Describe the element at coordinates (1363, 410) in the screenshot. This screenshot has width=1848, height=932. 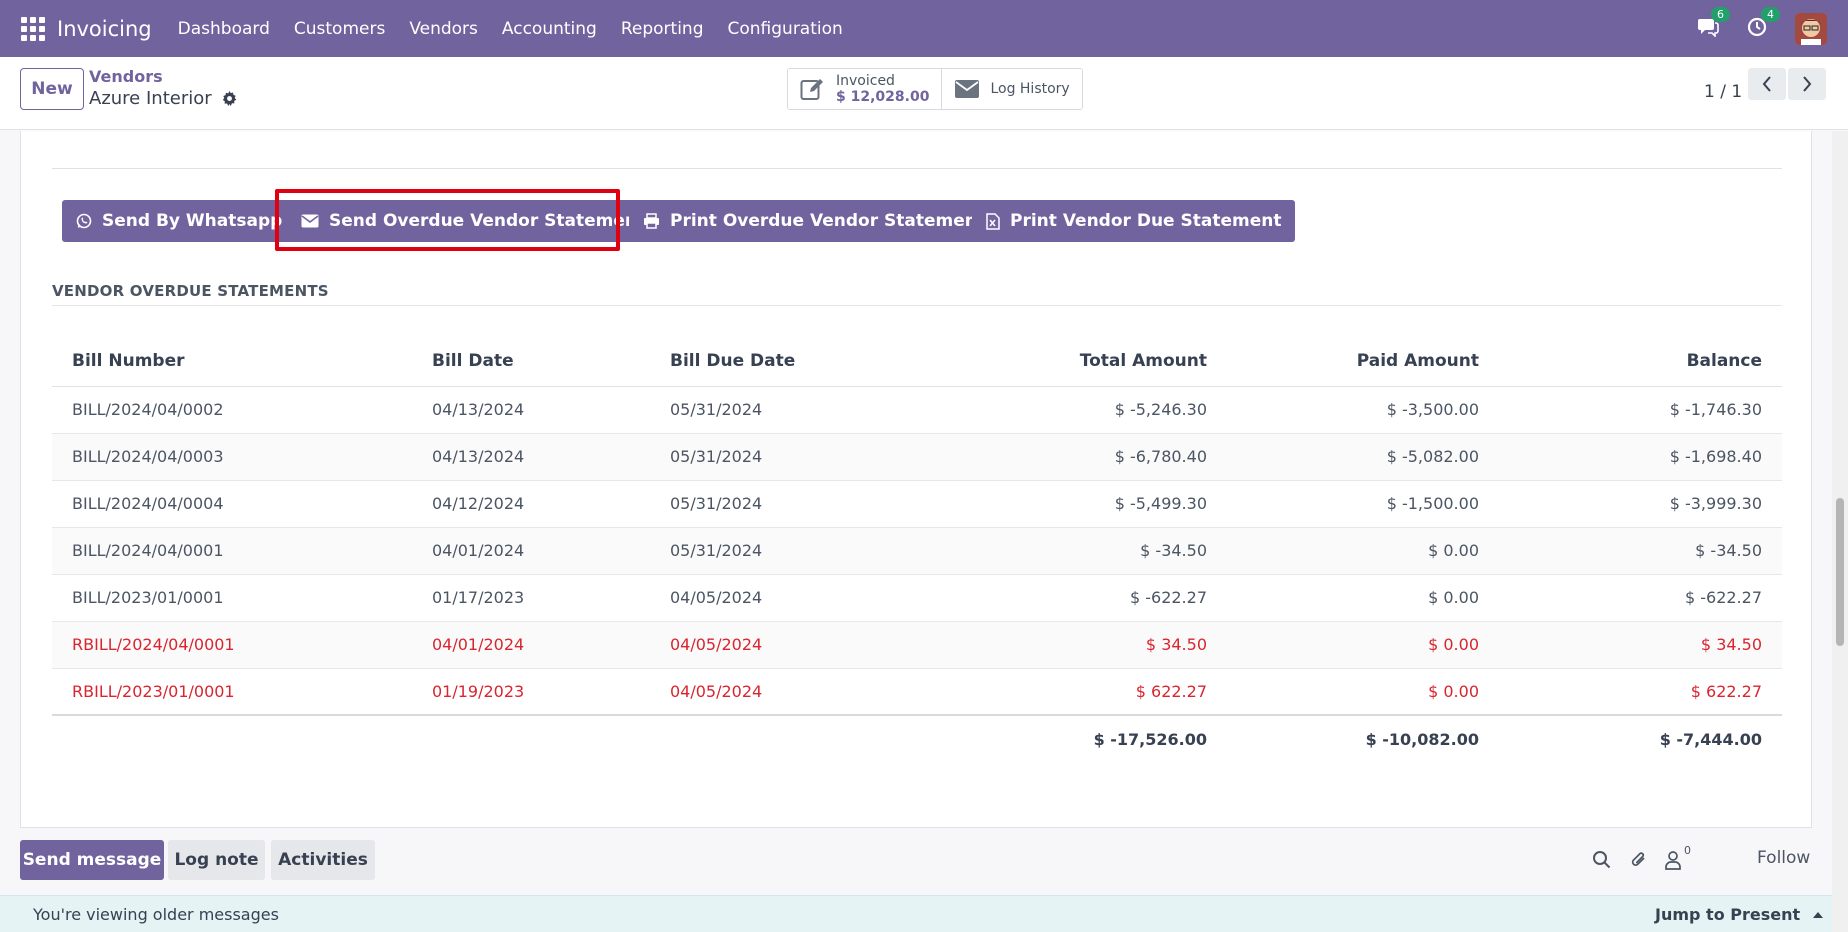
I see `paid-amount: $ -3,500.00` at that location.